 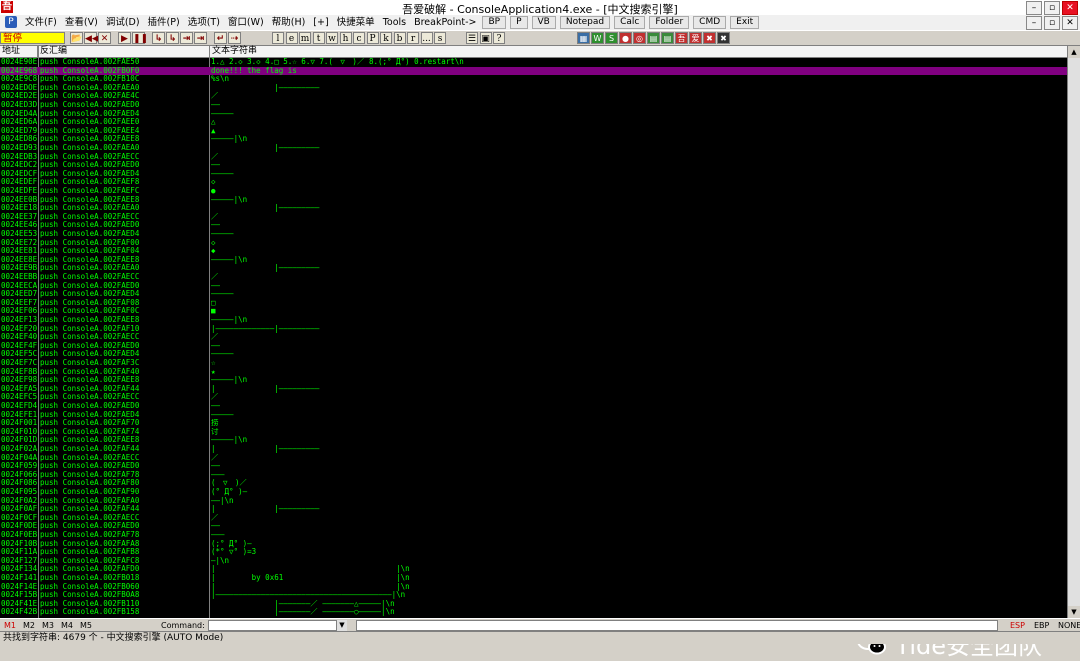 I want to click on toolbar-window-button: w, so click(x=332, y=38).